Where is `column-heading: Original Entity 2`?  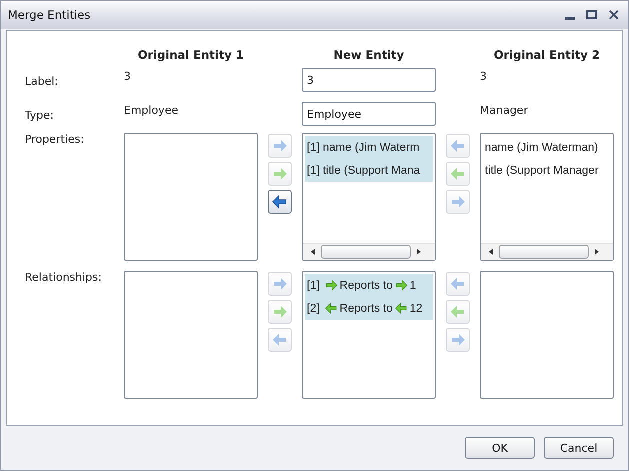
column-heading: Original Entity 2 is located at coordinates (547, 55).